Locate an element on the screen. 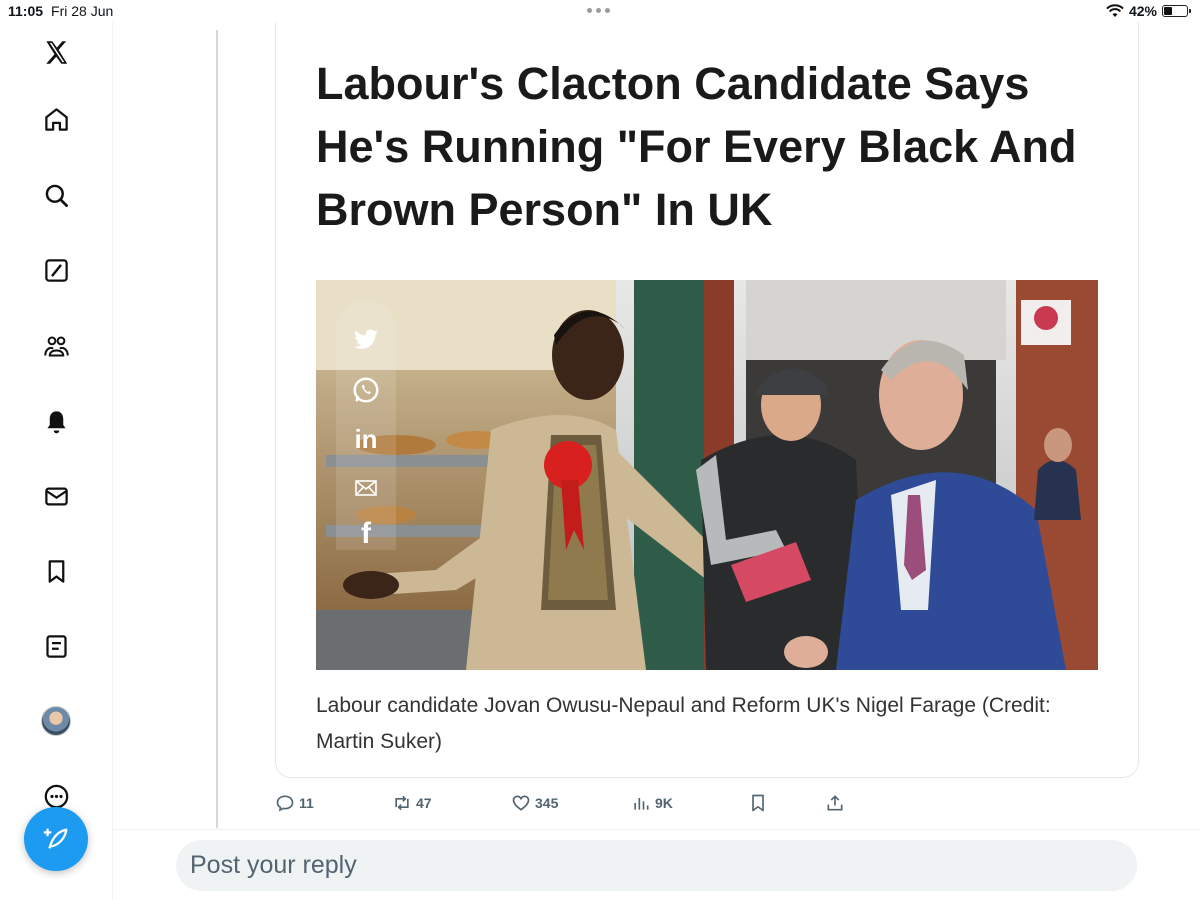 The width and height of the screenshot is (1200, 900). share-icon is located at coordinates (835, 803).